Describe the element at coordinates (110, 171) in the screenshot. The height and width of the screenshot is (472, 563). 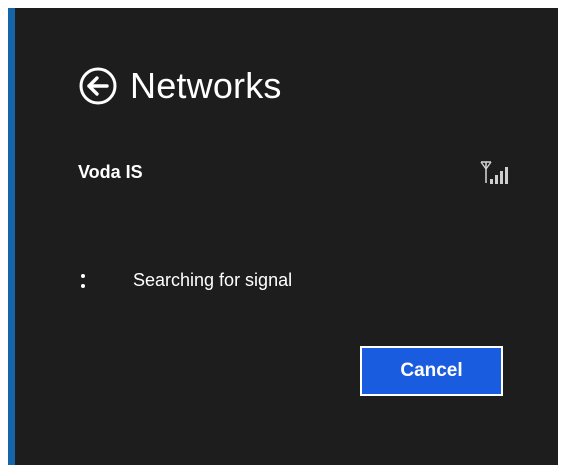
I see `network-name: Voda IS` at that location.